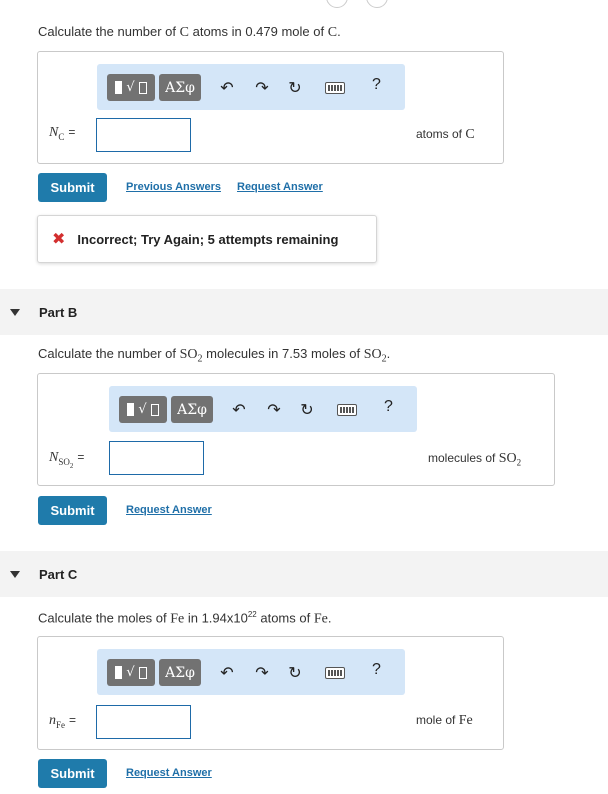  What do you see at coordinates (67, 460) in the screenshot?
I see `part-b-variable-label: NSO2=` at bounding box center [67, 460].